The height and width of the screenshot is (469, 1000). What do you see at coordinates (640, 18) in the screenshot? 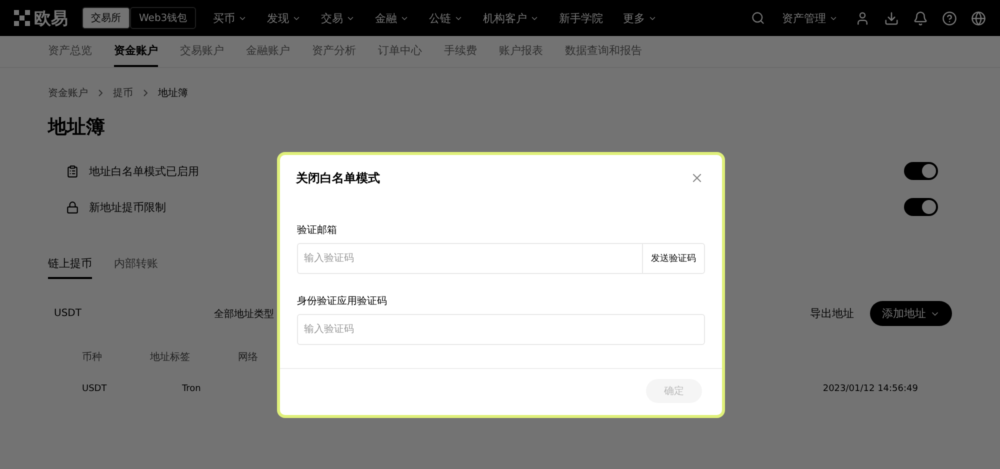
I see `nav-menu: 更多` at bounding box center [640, 18].